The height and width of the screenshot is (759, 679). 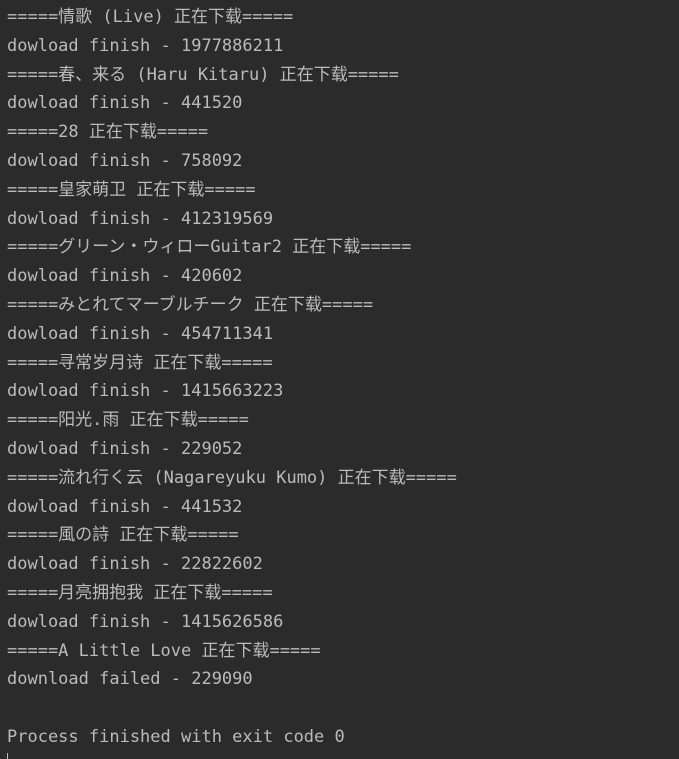 What do you see at coordinates (125, 103) in the screenshot?
I see `console-line: dowload finish - 441520` at bounding box center [125, 103].